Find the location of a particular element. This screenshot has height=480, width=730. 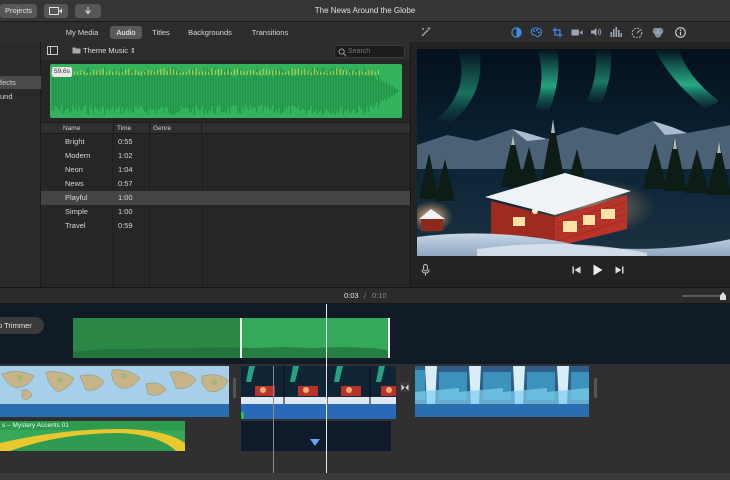

track-row: News 0:57 is located at coordinates (225, 184).